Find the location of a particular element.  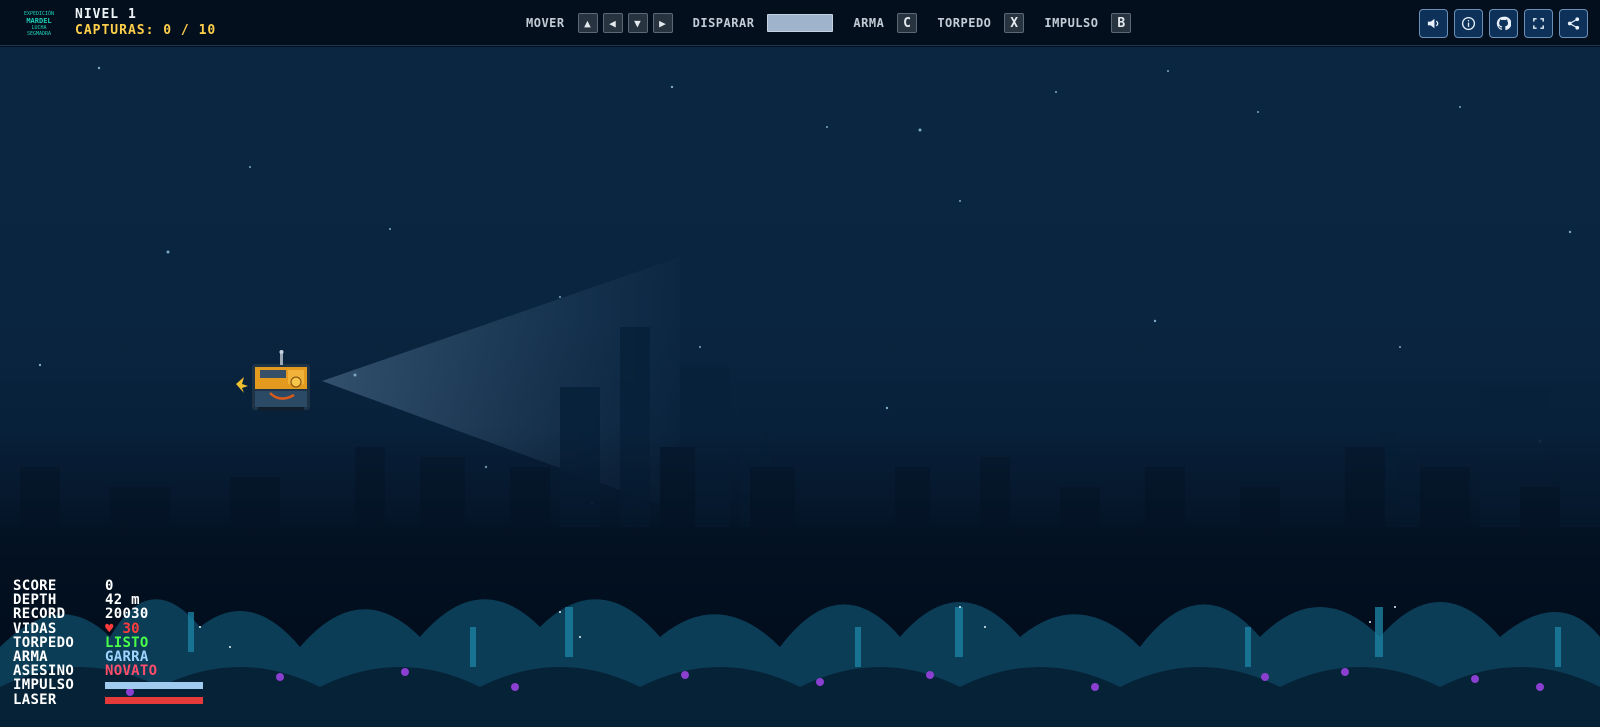

github-button is located at coordinates (1503, 23).